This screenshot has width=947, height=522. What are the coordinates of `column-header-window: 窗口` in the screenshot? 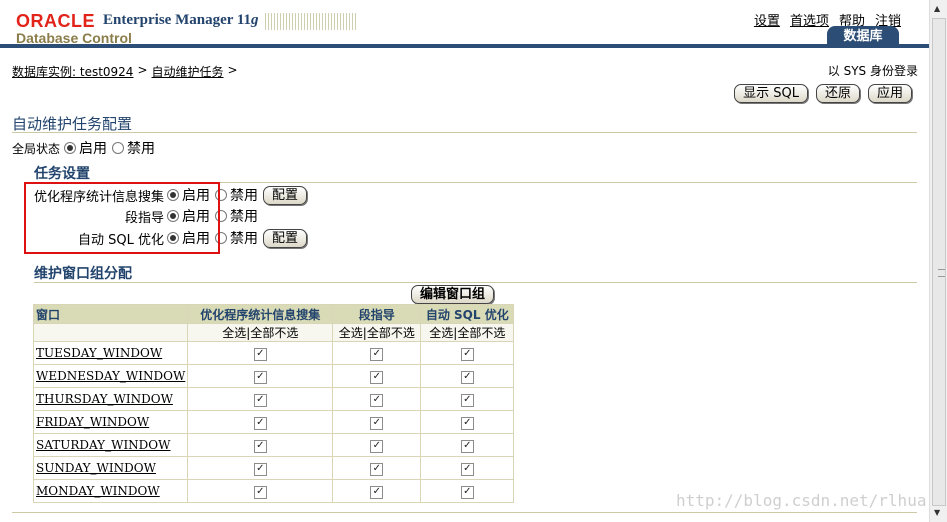 It's located at (110, 314).